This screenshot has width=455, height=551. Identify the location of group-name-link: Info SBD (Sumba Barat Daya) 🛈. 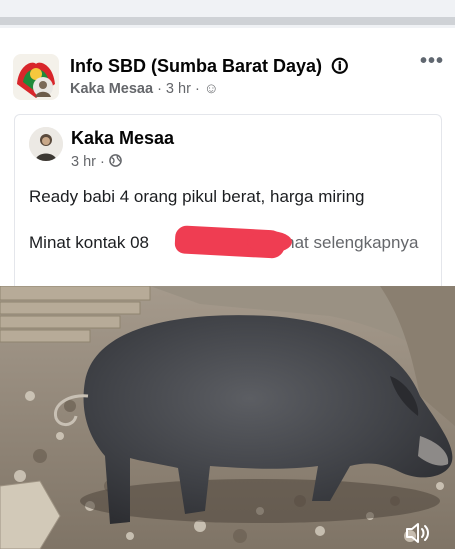
(209, 68).